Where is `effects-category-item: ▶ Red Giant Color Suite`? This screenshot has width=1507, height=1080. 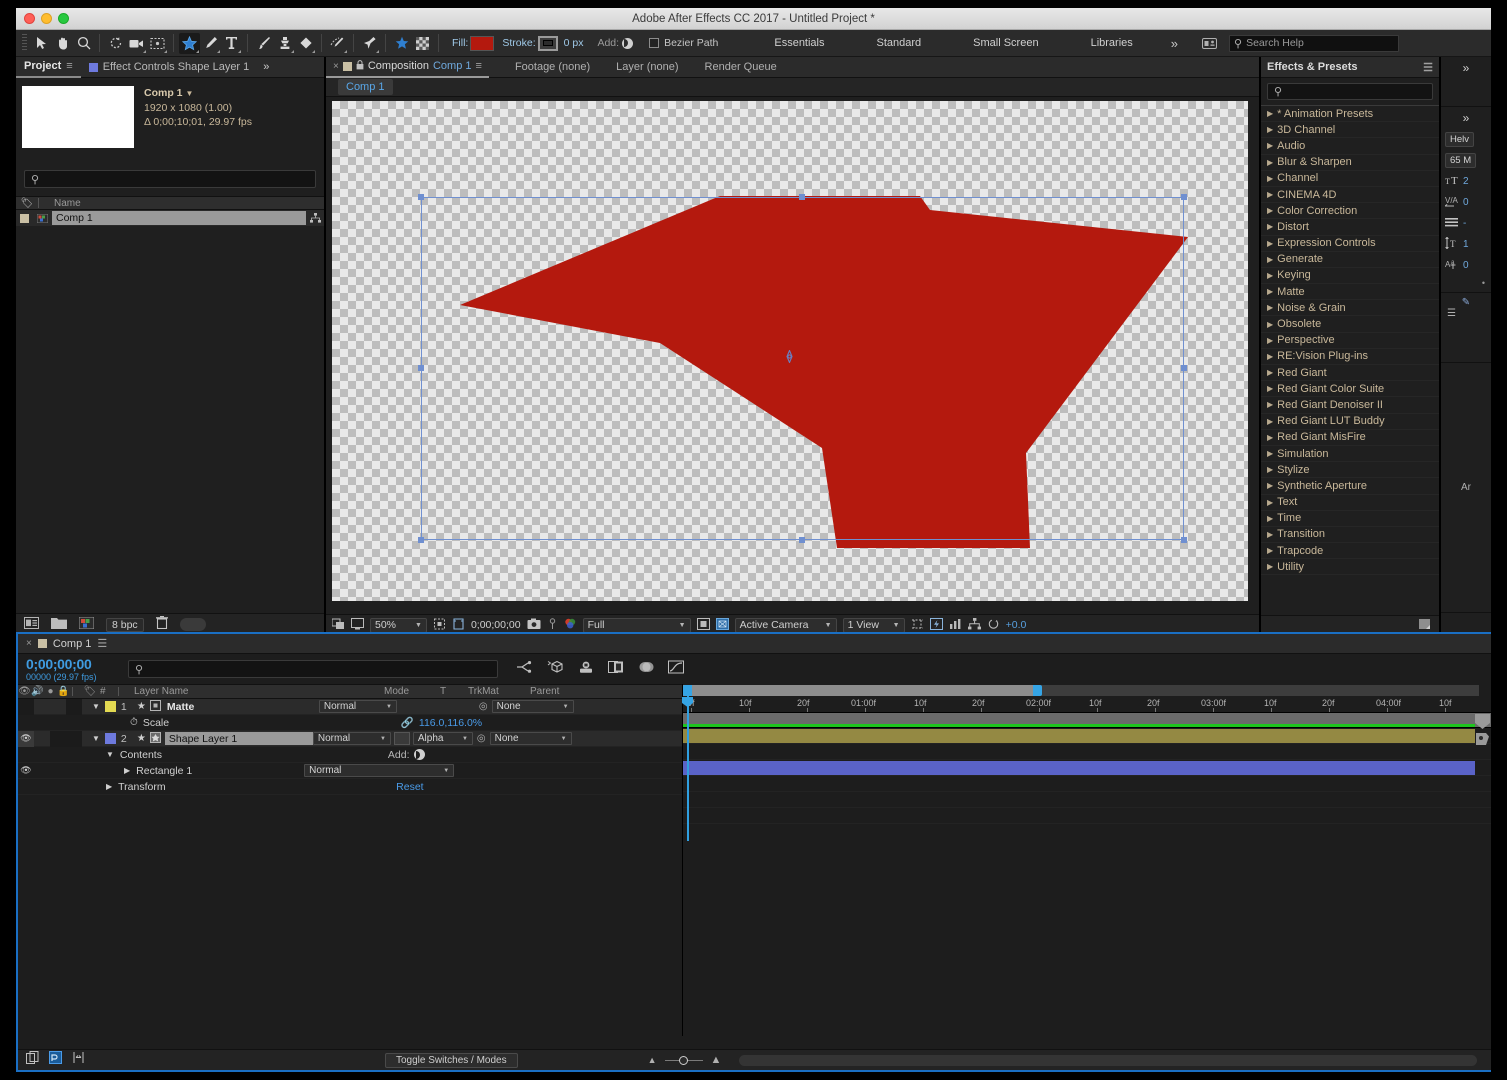 effects-category-item: ▶ Red Giant Color Suite is located at coordinates (1350, 389).